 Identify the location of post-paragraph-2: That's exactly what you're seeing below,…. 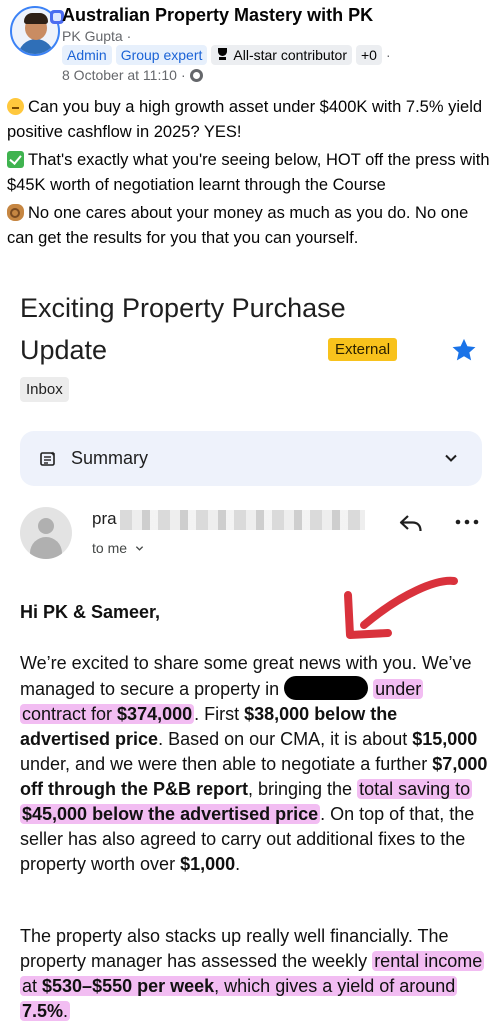
(248, 172).